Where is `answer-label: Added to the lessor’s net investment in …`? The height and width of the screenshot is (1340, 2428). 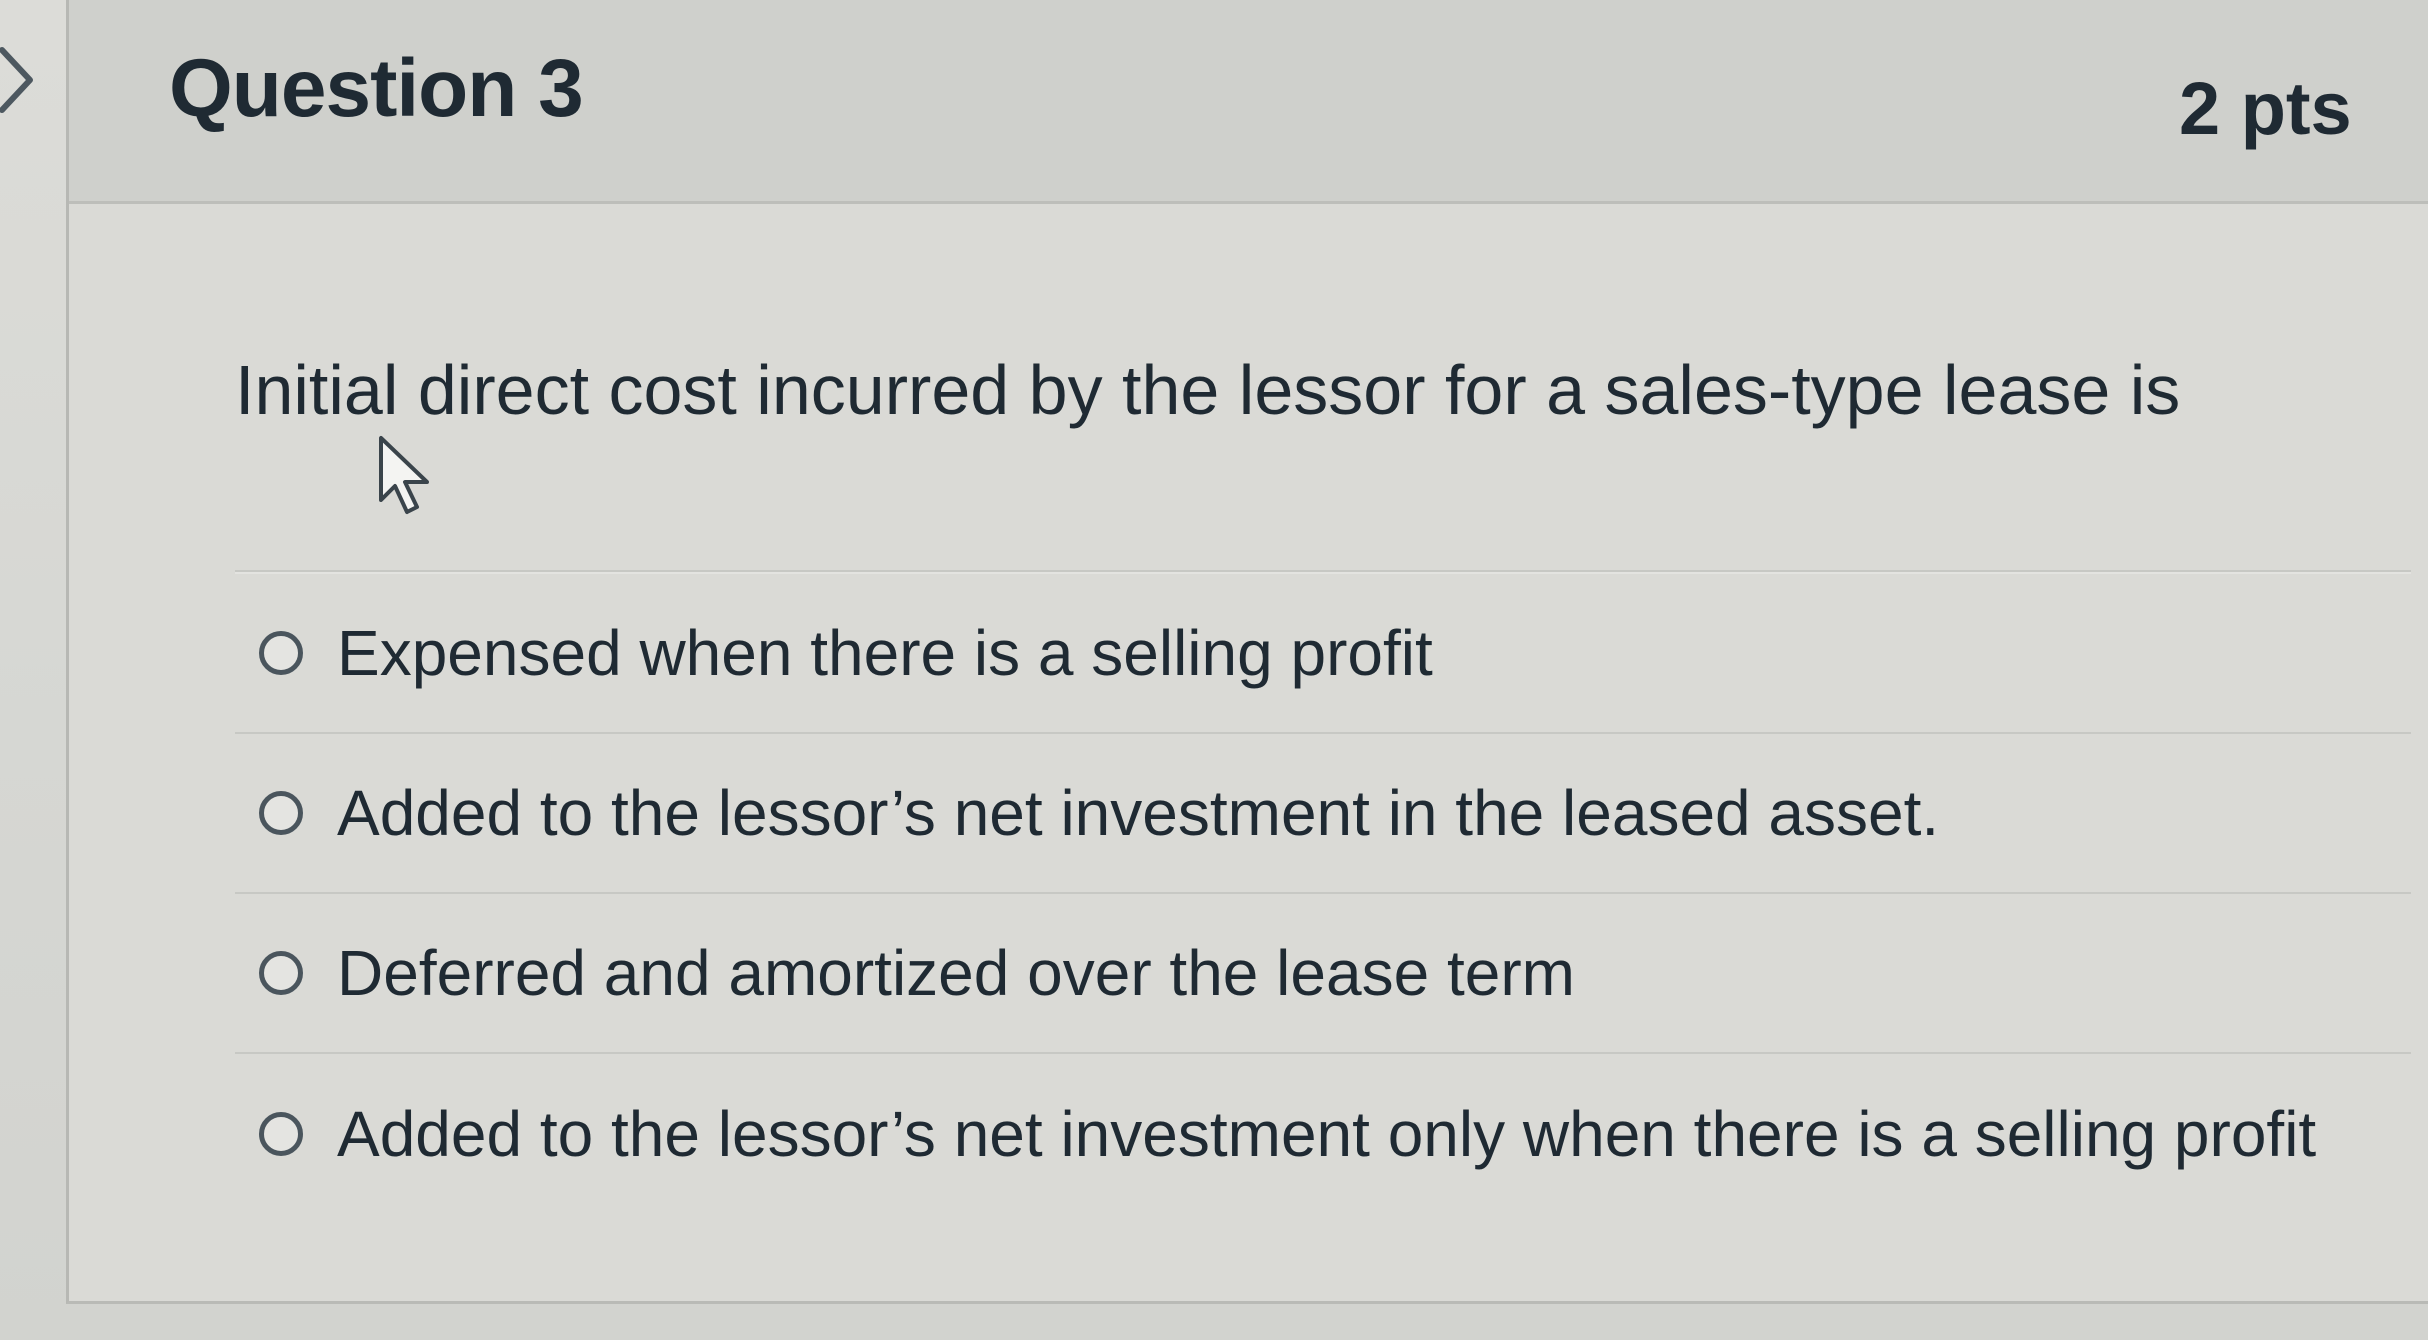 answer-label: Added to the lessor’s net investment in … is located at coordinates (1138, 813).